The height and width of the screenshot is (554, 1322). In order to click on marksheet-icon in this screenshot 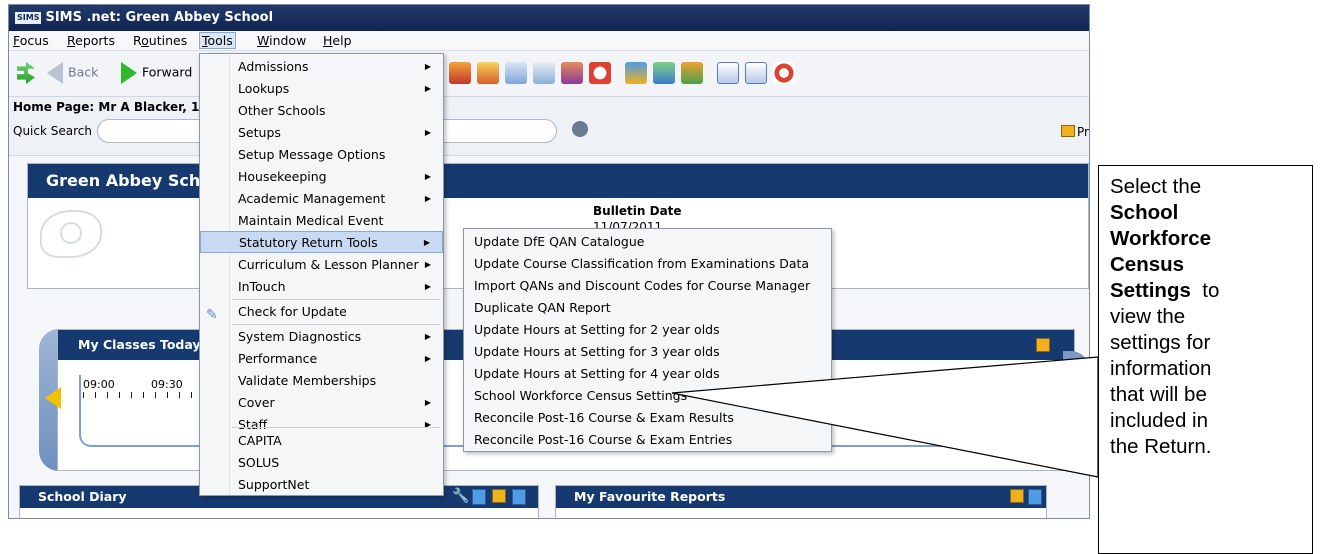, I will do `click(544, 73)`.